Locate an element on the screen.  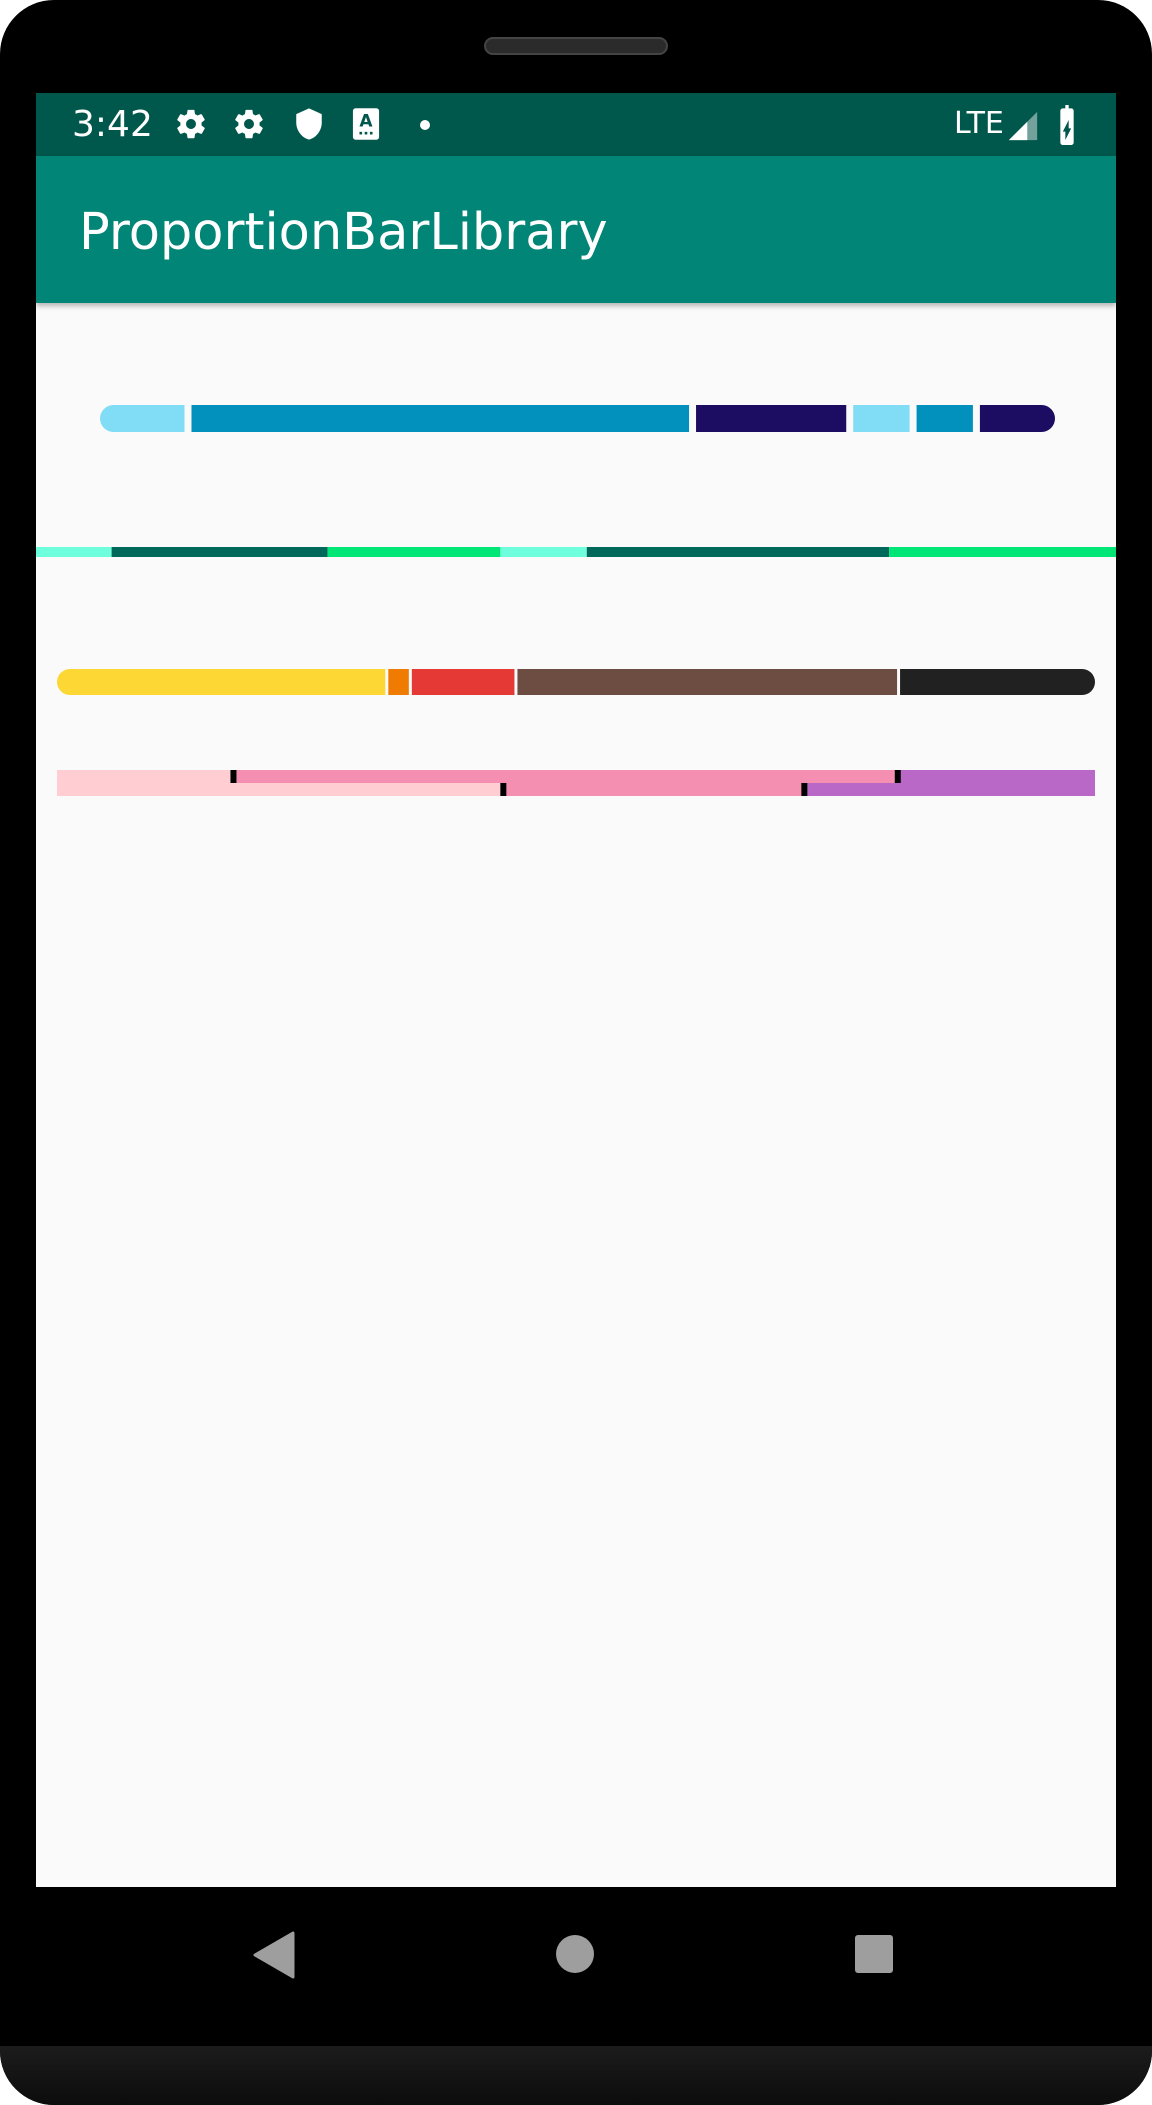
home-icon is located at coordinates (575, 1954).